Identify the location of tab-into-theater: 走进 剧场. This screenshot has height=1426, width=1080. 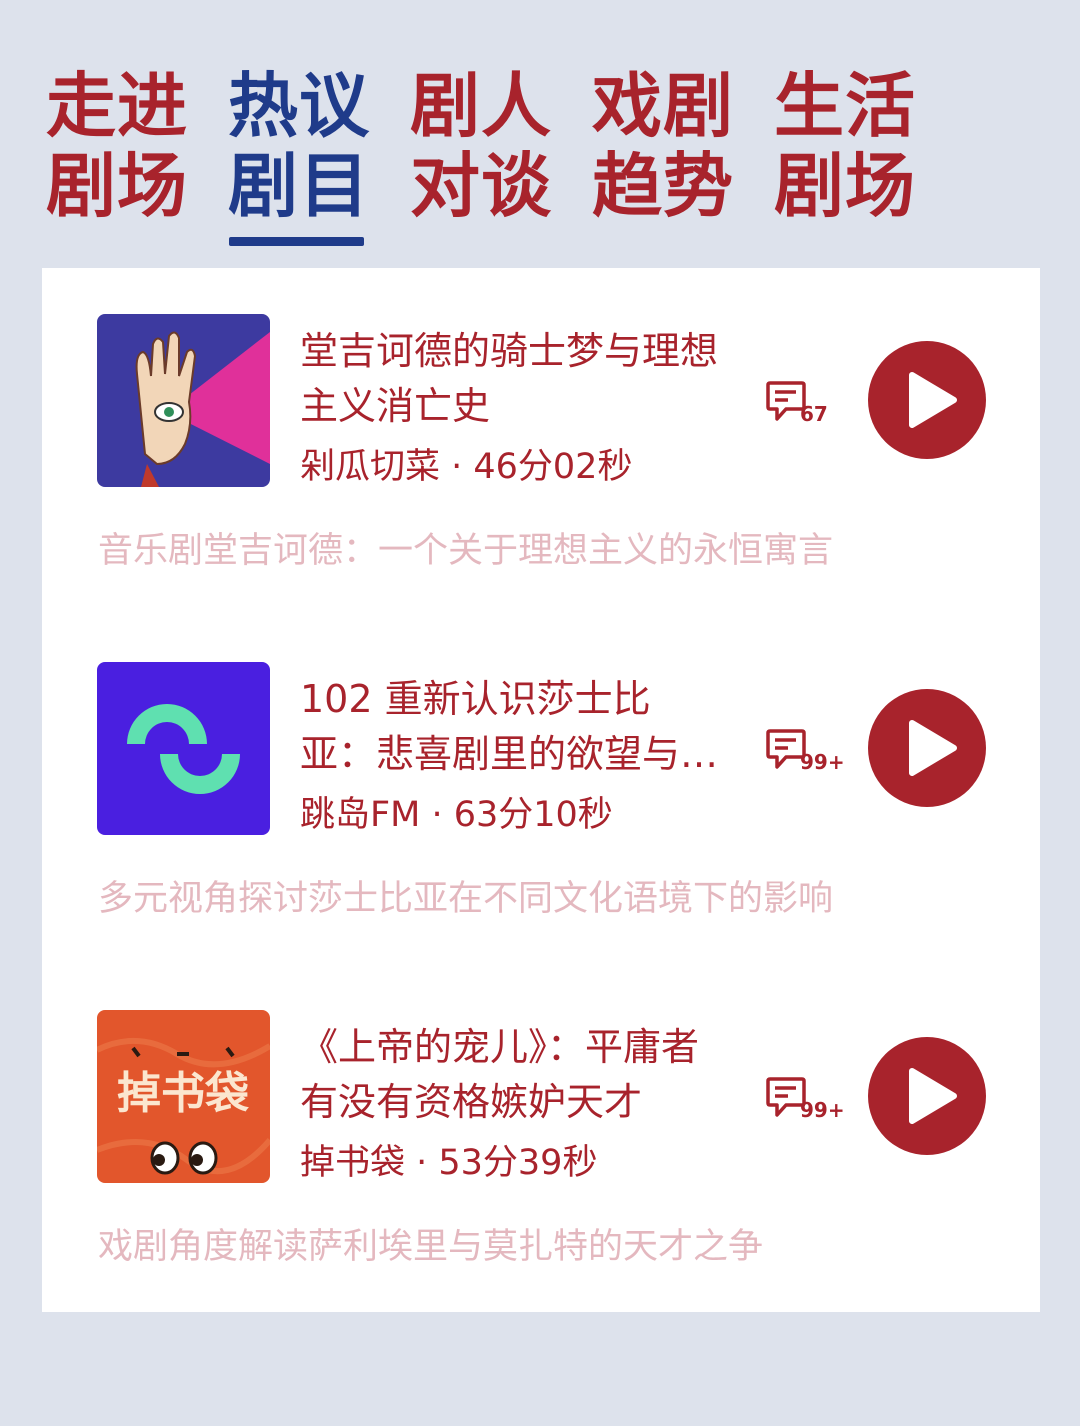
(117, 146).